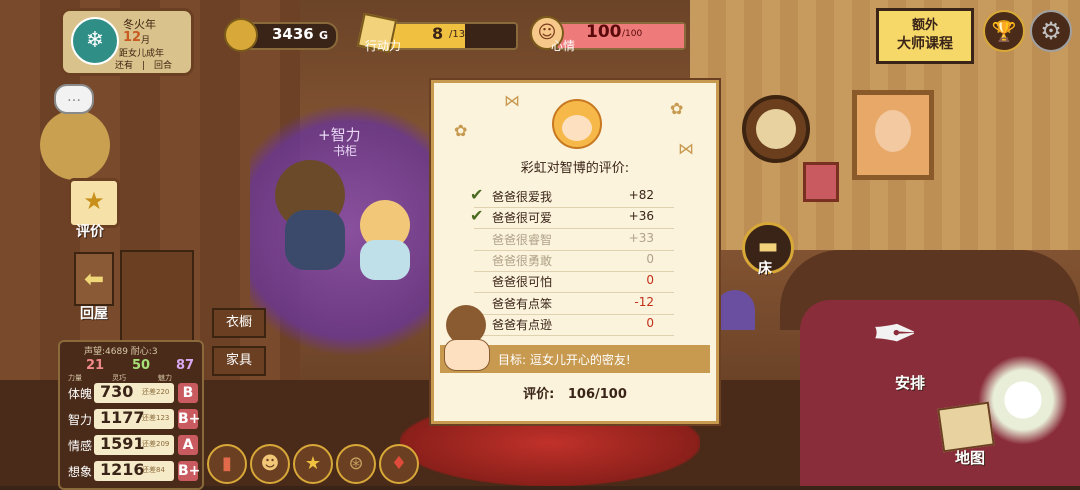  Describe the element at coordinates (144, 66) in the screenshot. I see `rounds-label: 还有 | 回合` at that location.